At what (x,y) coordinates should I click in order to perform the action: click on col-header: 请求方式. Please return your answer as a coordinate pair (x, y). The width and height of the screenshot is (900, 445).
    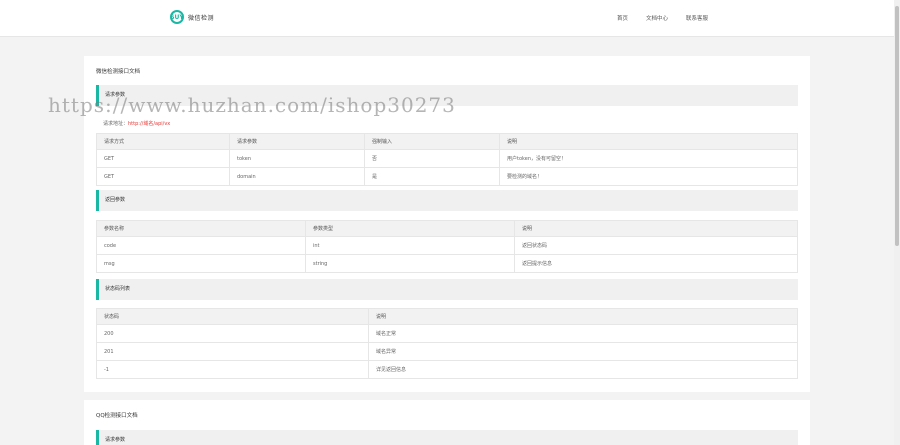
    Looking at the image, I should click on (163, 141).